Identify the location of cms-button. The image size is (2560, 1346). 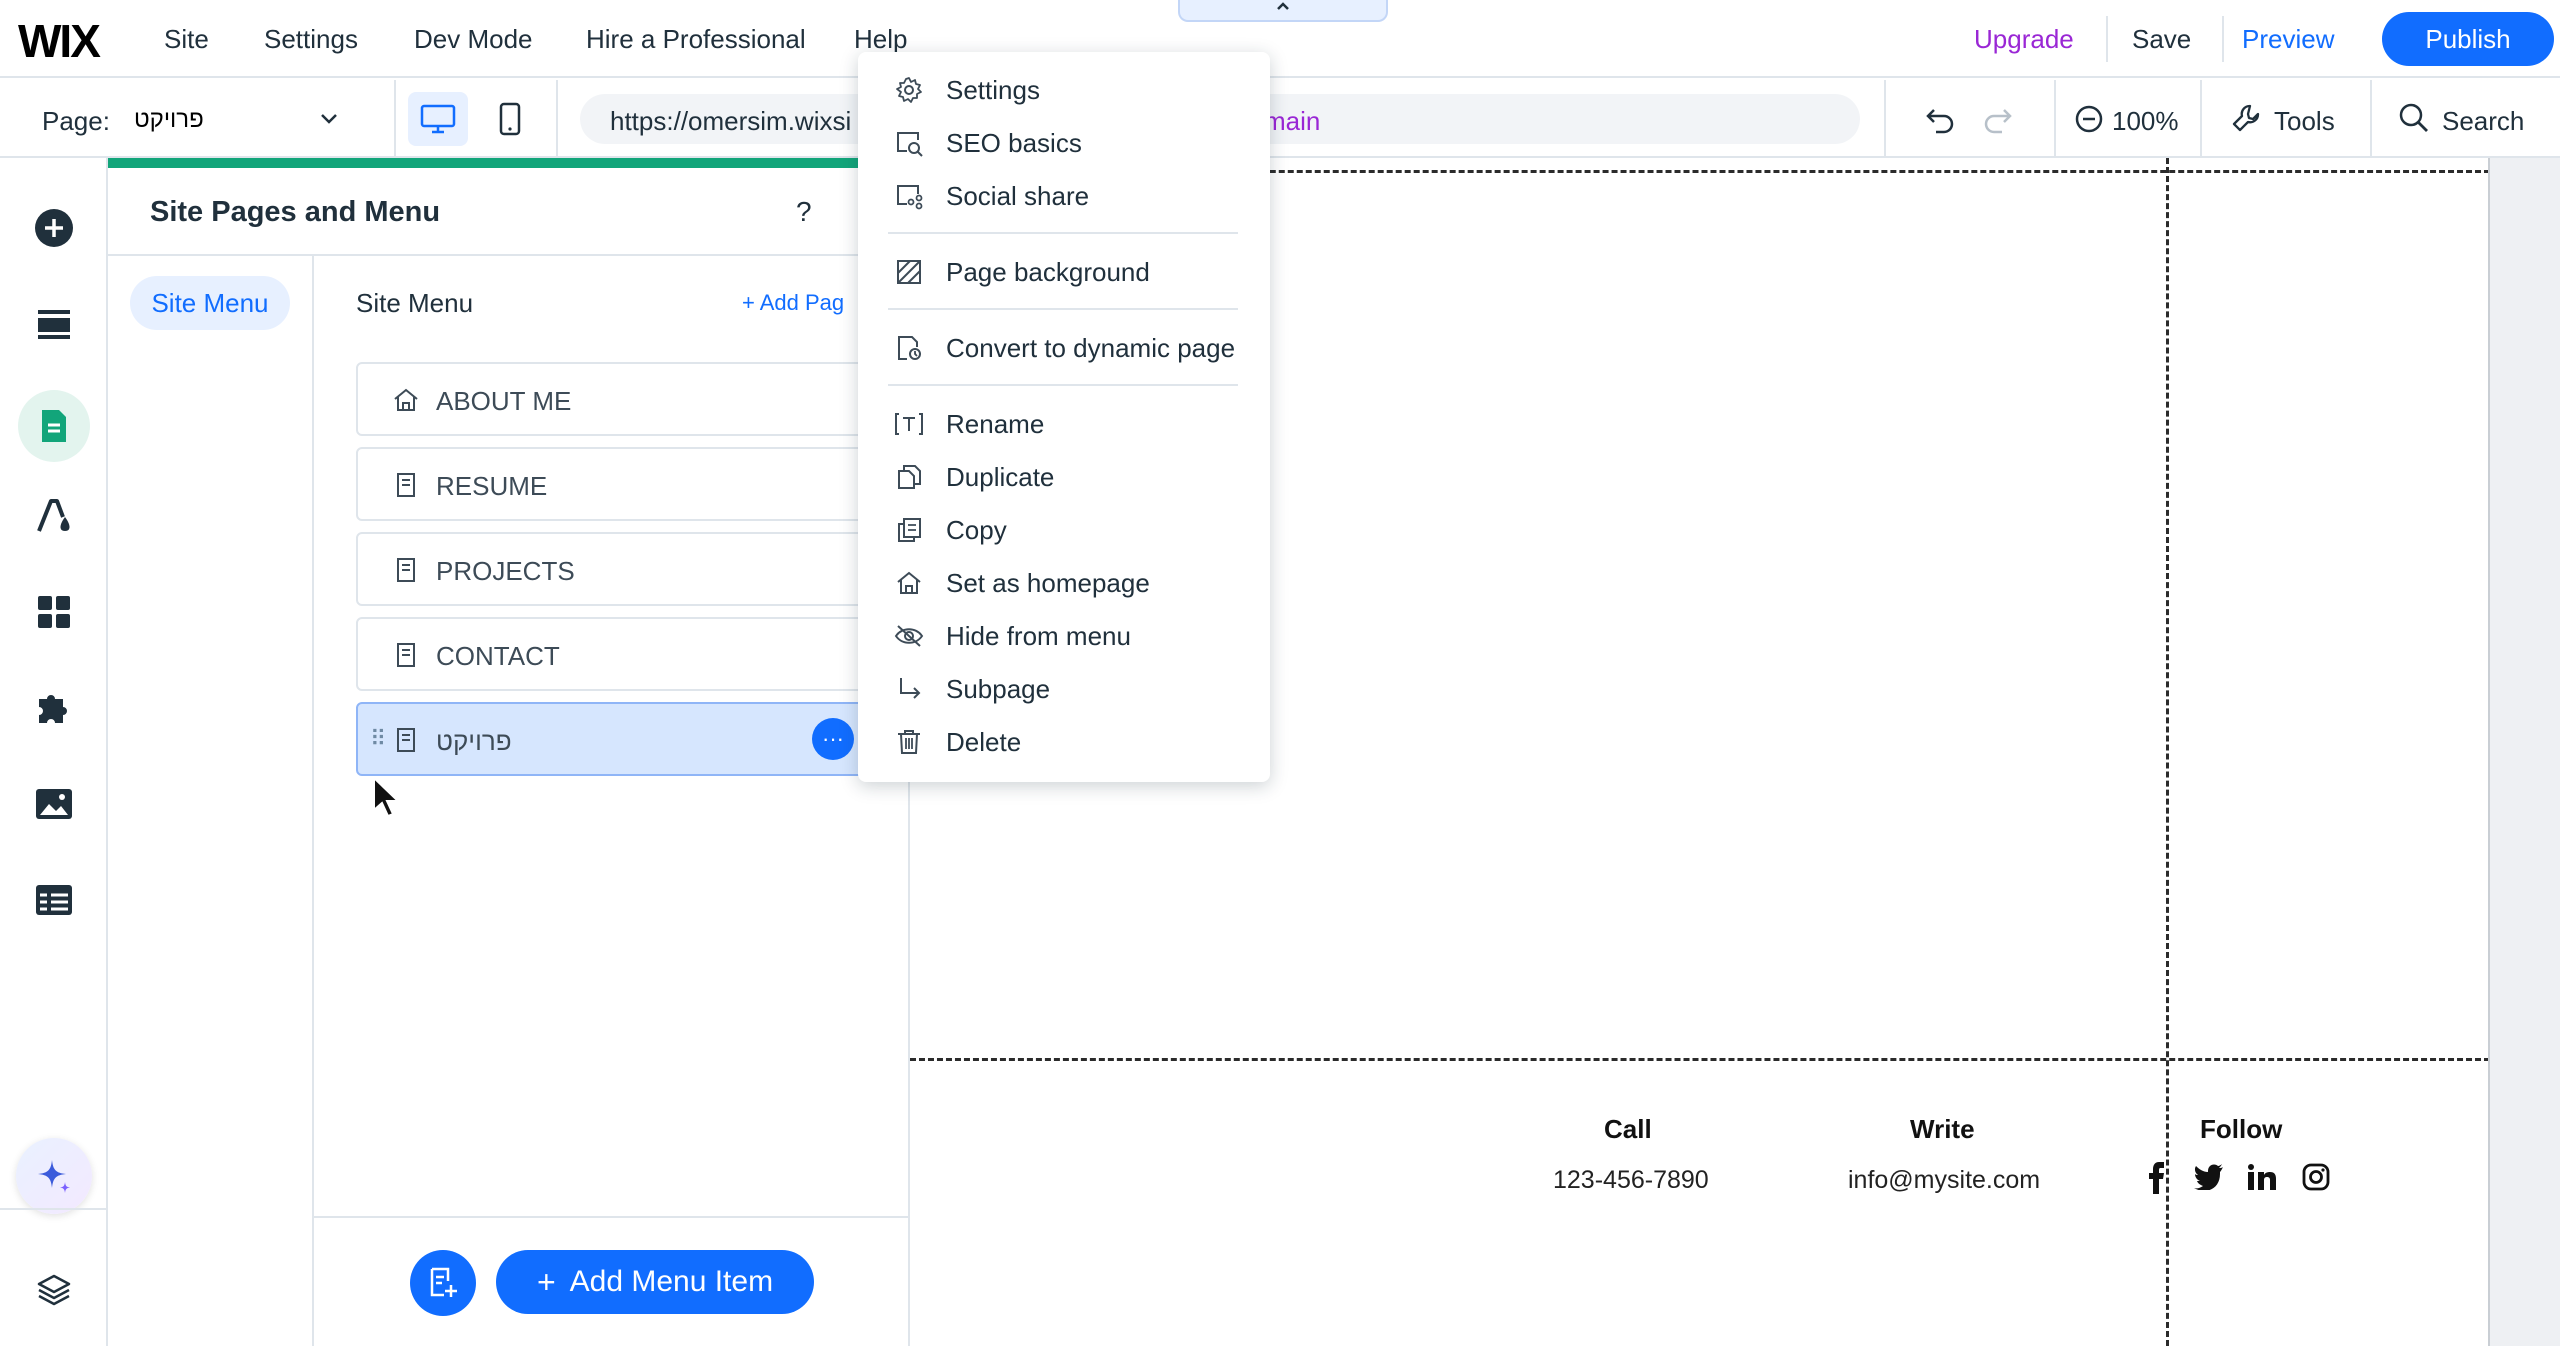
(54, 900).